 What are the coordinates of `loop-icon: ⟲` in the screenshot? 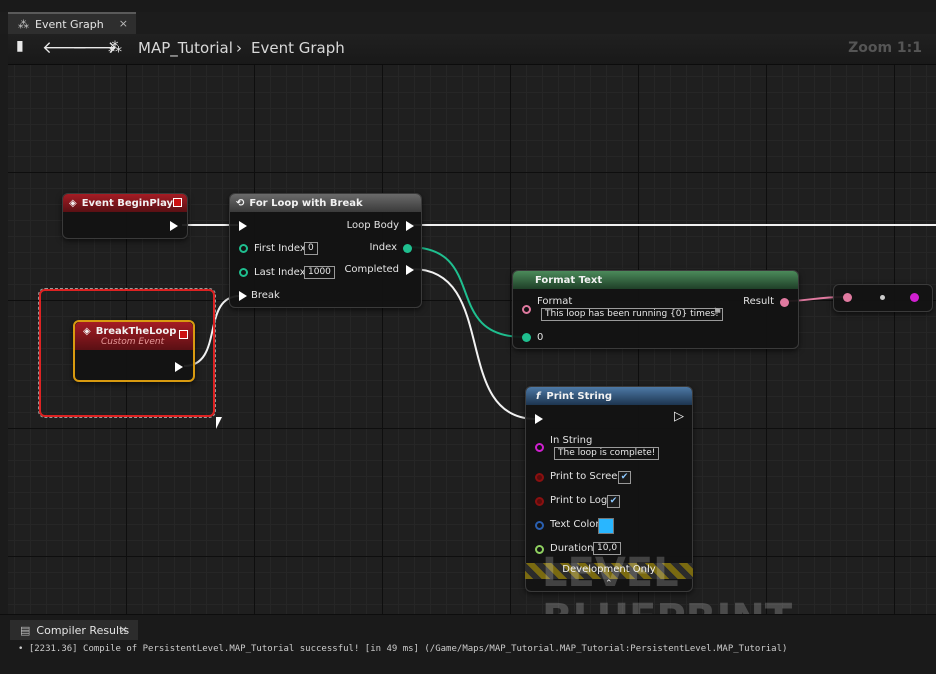 It's located at (240, 203).